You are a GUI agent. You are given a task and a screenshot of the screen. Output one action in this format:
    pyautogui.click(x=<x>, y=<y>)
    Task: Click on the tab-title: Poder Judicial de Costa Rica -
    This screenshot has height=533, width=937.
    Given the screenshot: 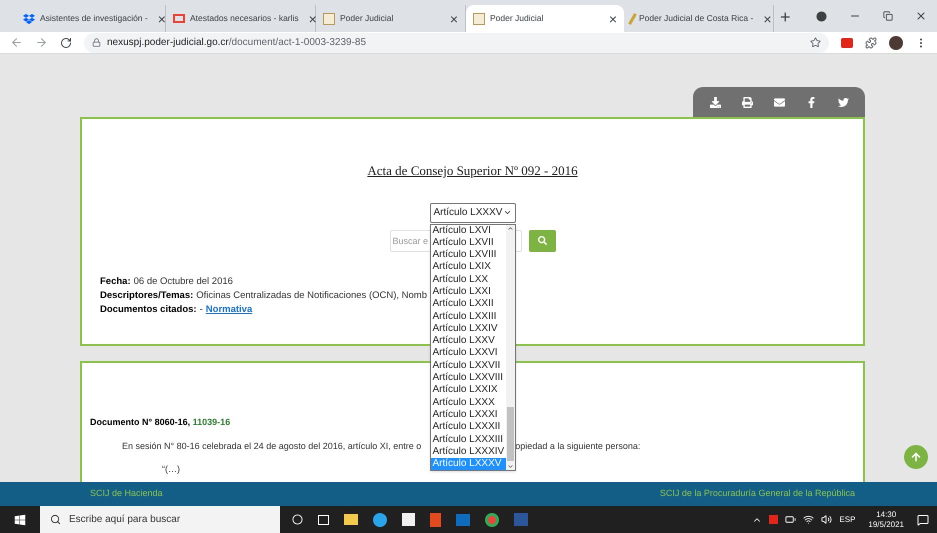 What is the action you would take?
    pyautogui.click(x=696, y=18)
    